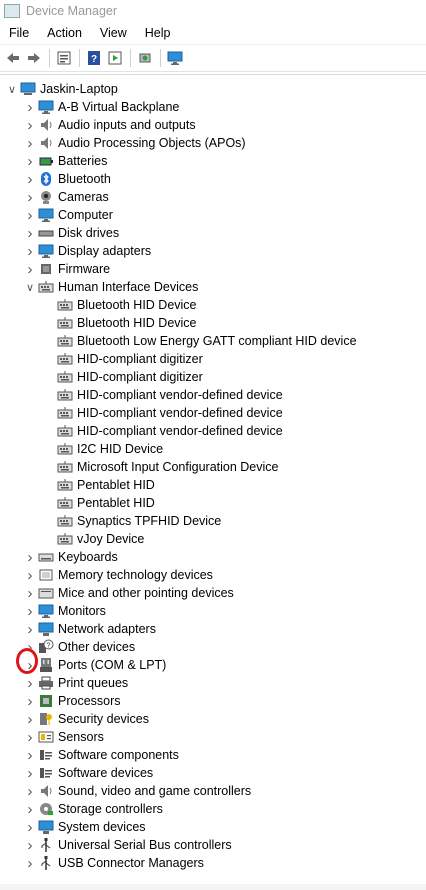  I want to click on menu-action: Action, so click(64, 33).